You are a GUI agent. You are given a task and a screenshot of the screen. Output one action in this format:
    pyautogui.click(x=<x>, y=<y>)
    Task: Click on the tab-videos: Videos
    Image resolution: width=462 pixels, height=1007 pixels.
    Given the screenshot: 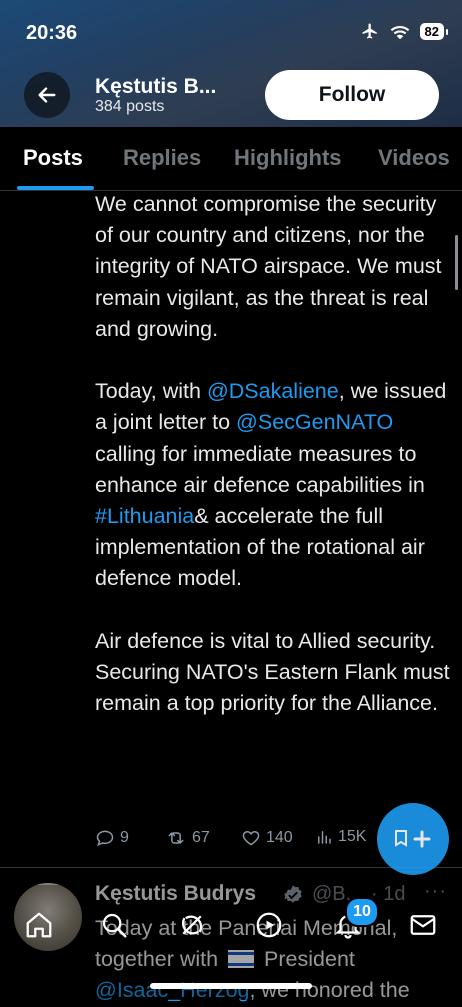 What is the action you would take?
    pyautogui.click(x=414, y=158)
    